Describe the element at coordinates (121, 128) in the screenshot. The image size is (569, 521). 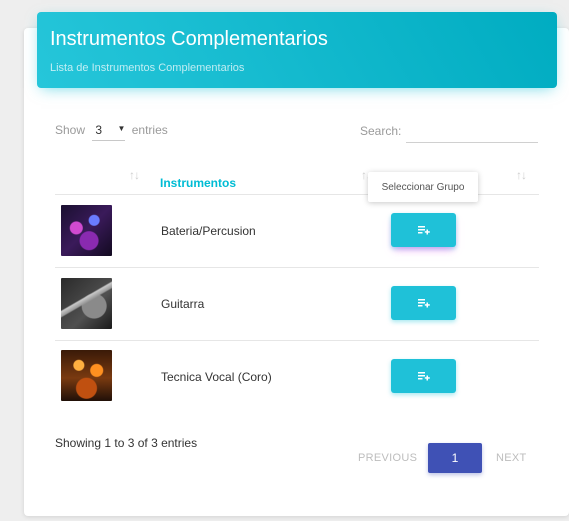
I see `caret-down-icon: ▼` at that location.